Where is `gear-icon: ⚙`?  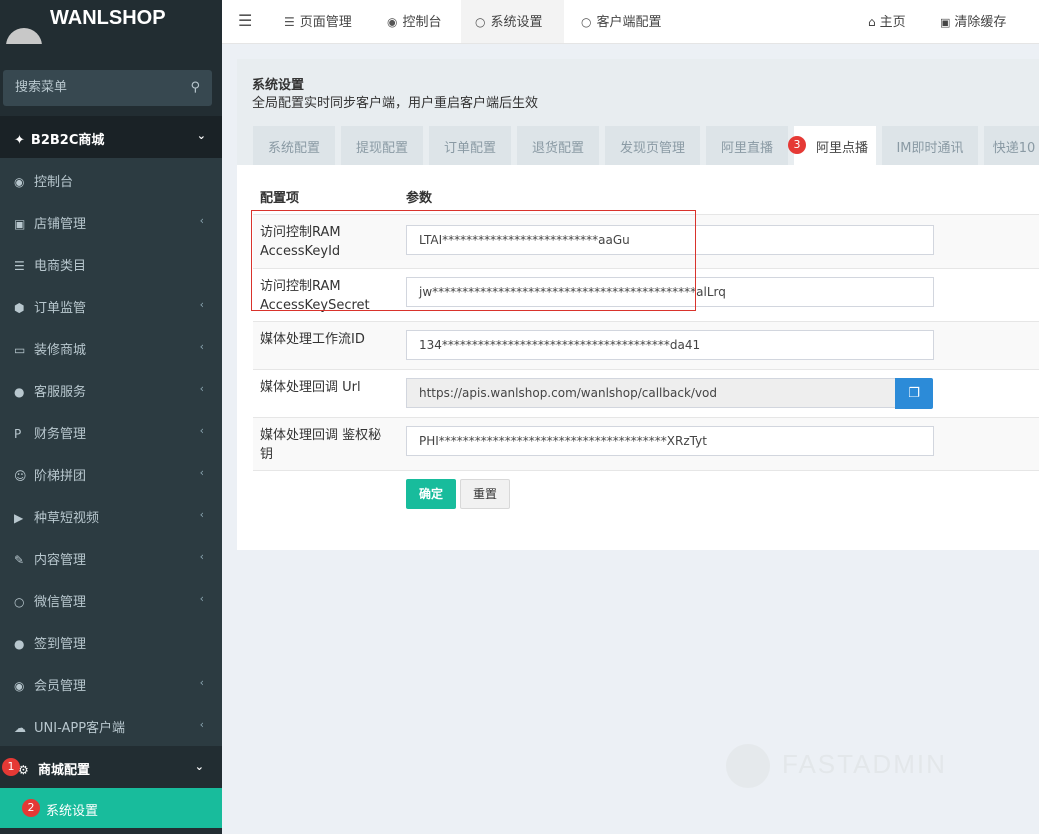
gear-icon: ⚙ is located at coordinates (23, 770).